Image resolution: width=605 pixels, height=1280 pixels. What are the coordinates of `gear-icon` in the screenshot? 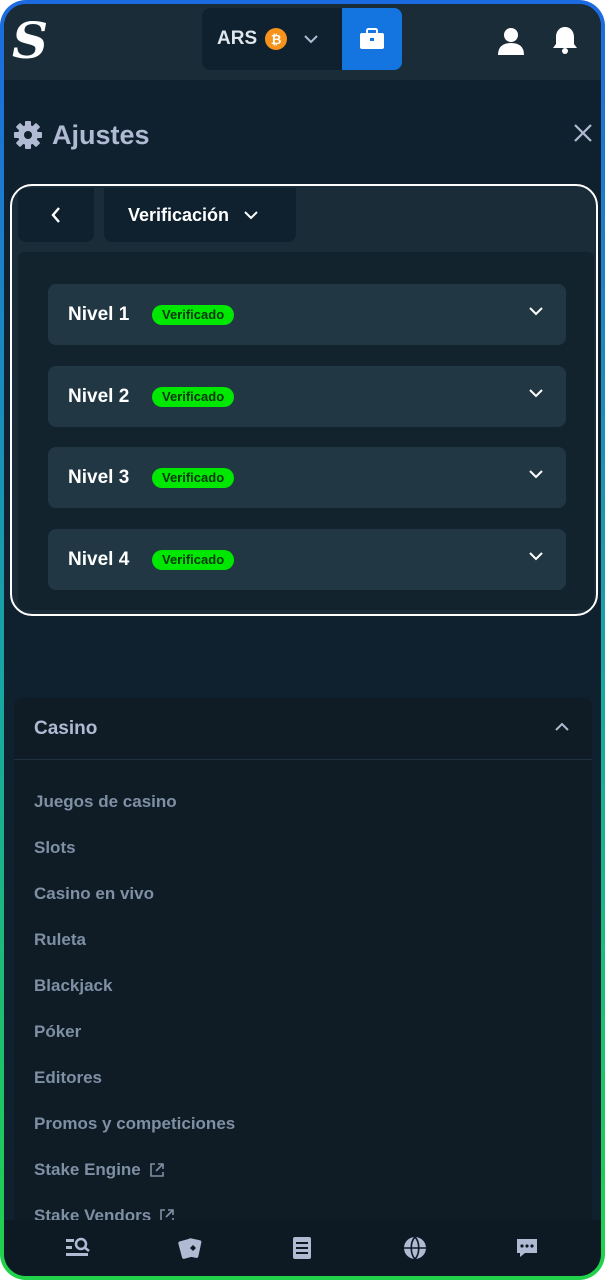 It's located at (28, 135).